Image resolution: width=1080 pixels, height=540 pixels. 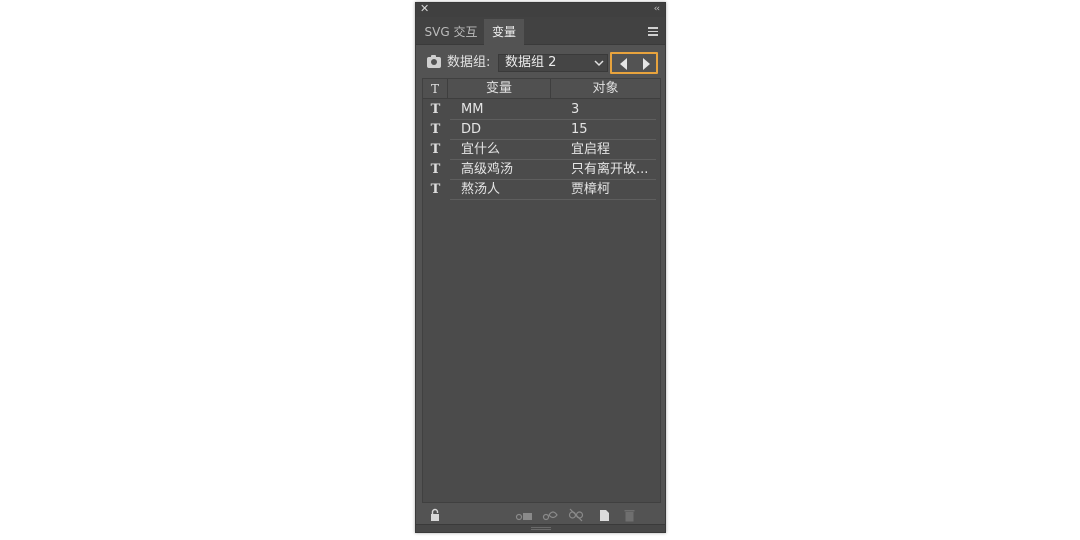 I want to click on dataset-nav-group, so click(x=634, y=63).